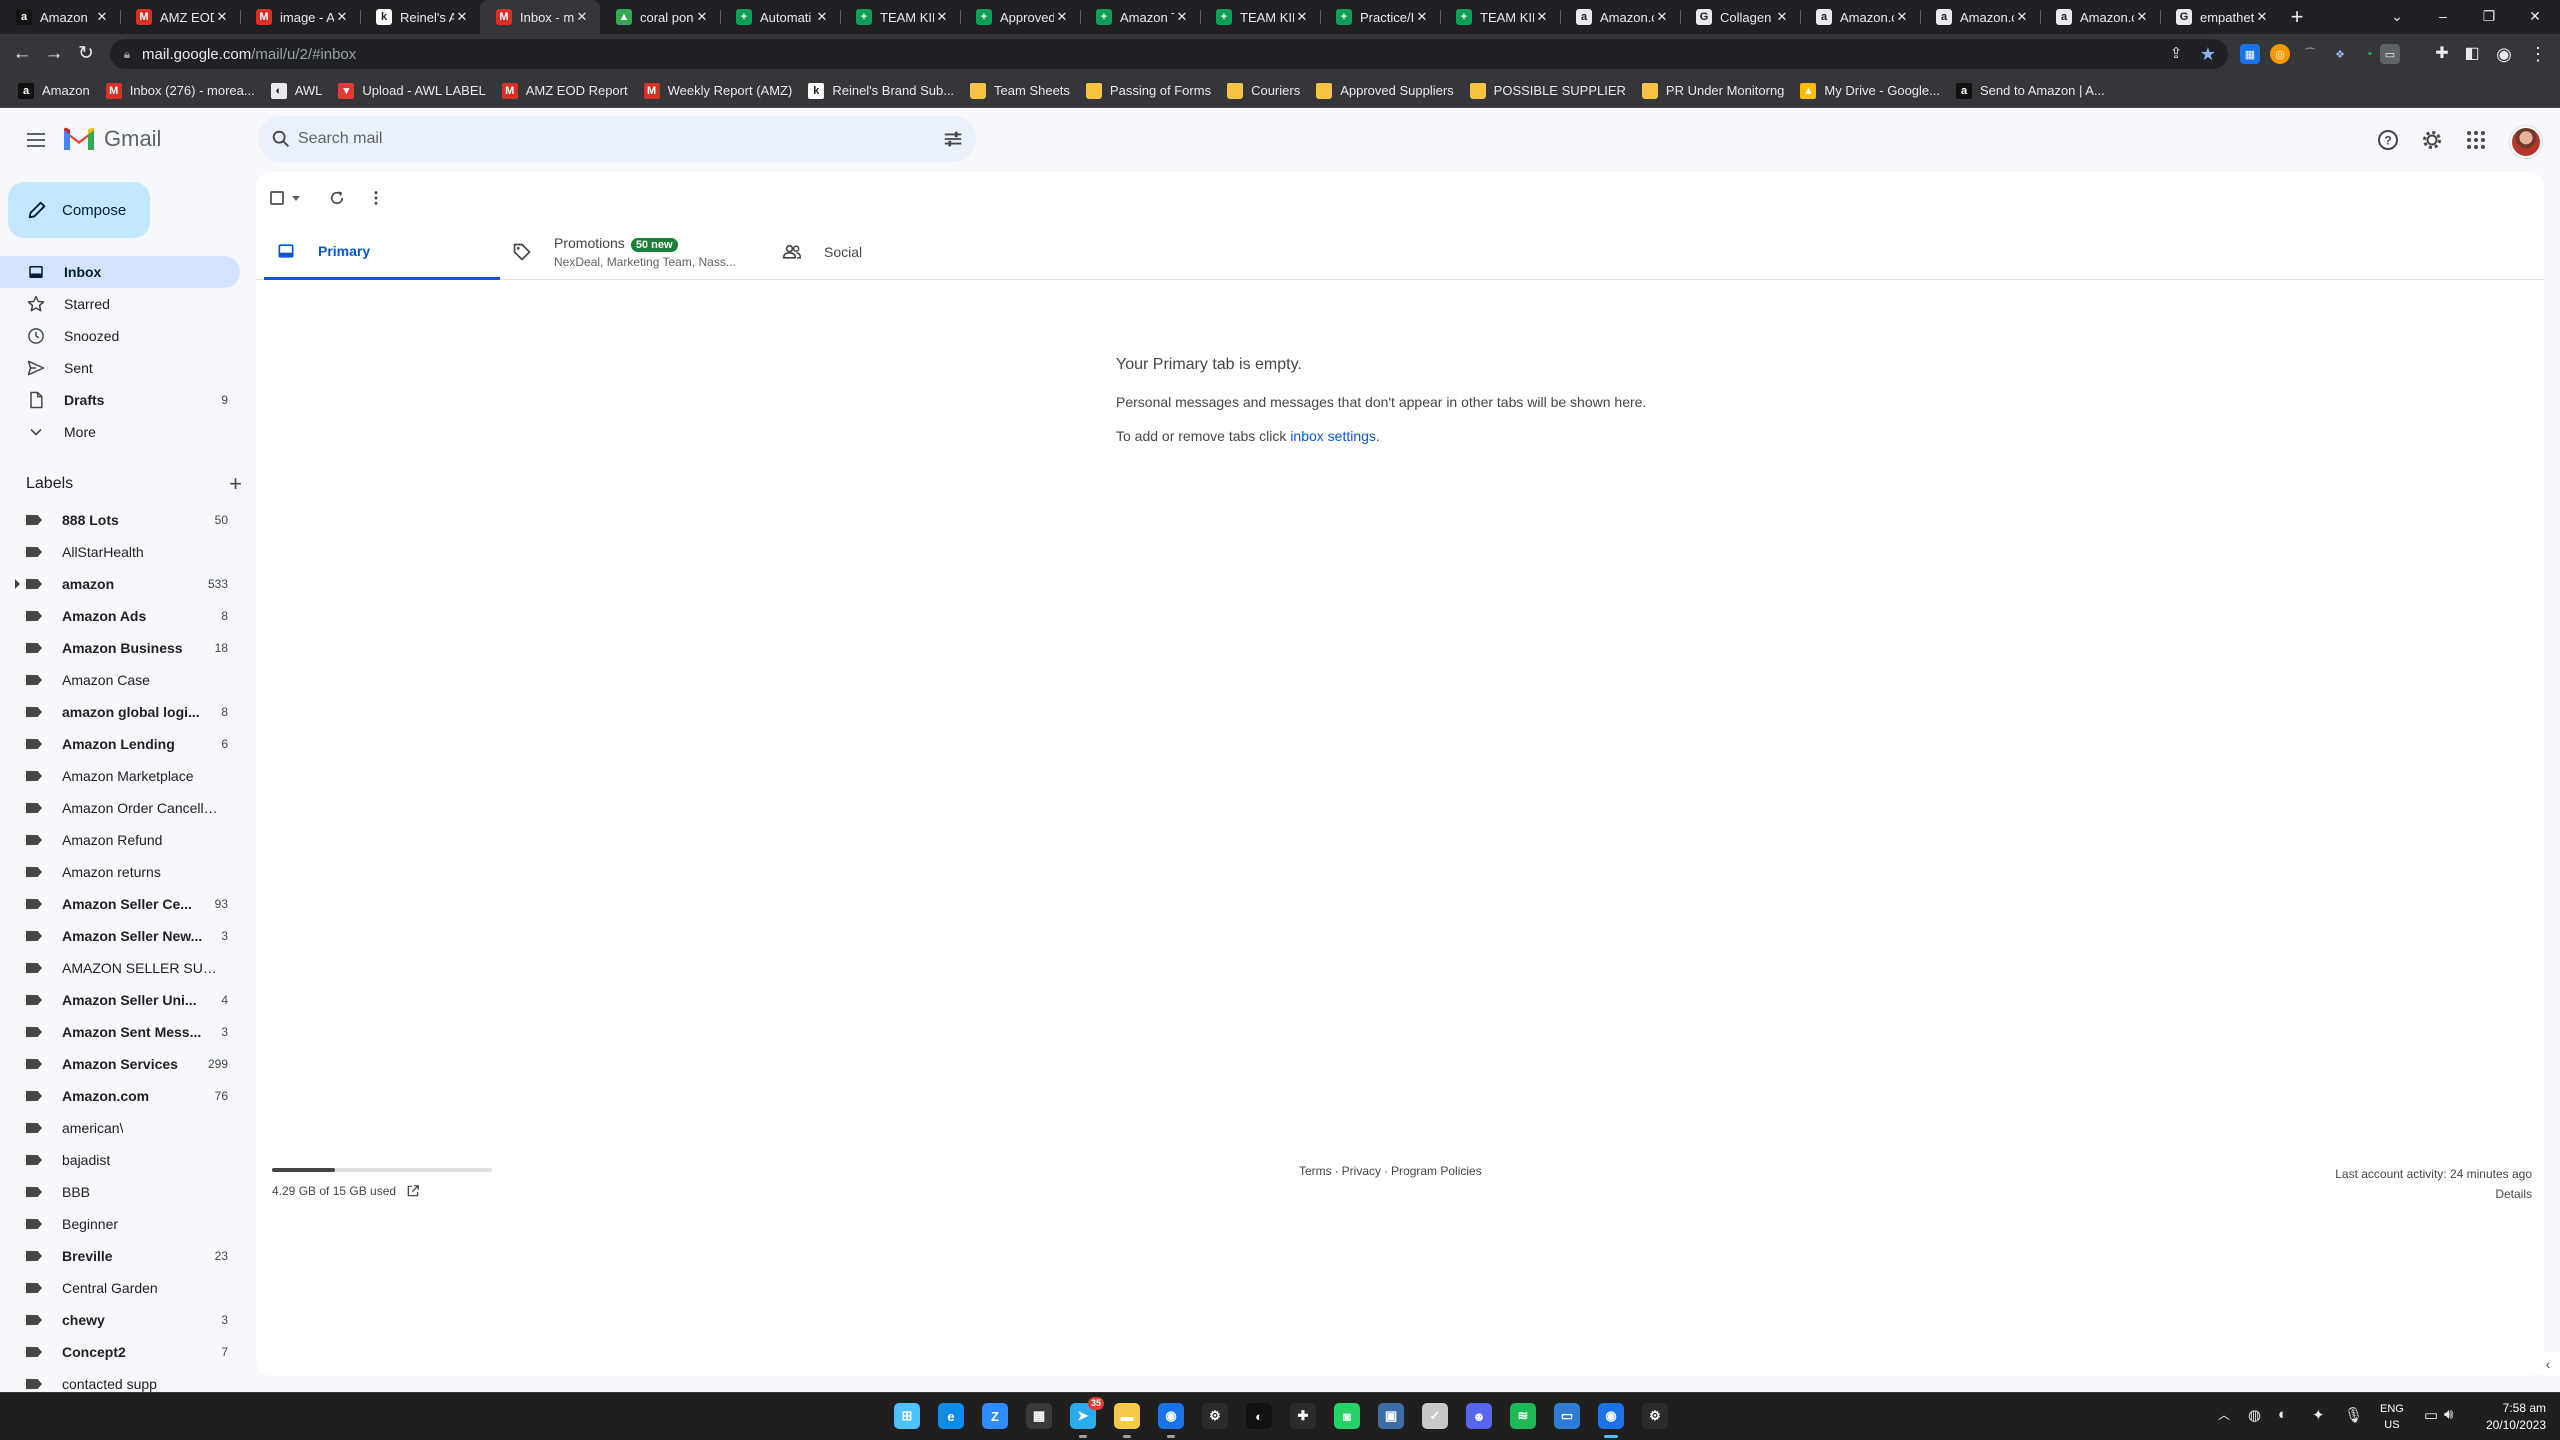 The width and height of the screenshot is (2560, 1440). What do you see at coordinates (1169, 54) in the screenshot?
I see `address-bar: 🔒︎ mail.google.com/mail/u/2/#inbox ⇪ ★` at bounding box center [1169, 54].